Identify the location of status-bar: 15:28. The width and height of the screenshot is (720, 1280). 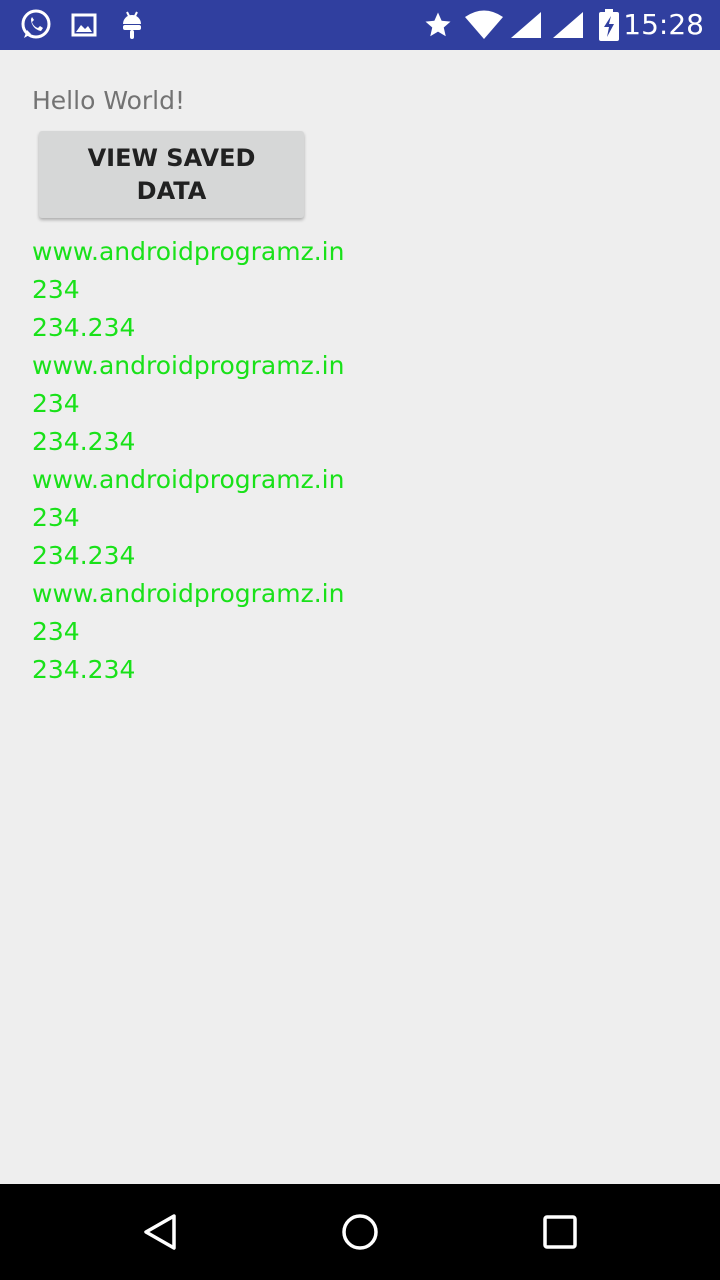
(360, 25).